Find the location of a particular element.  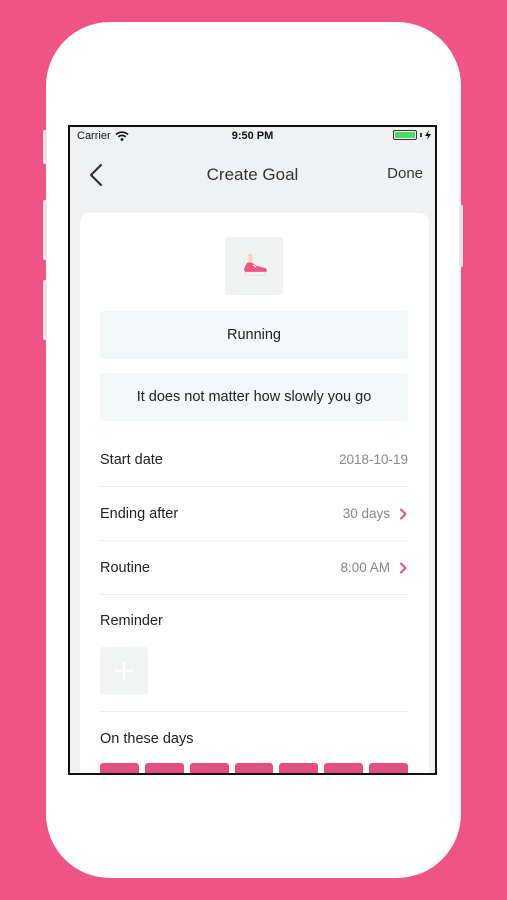

status-time: 9:50 PM is located at coordinates (252, 136).